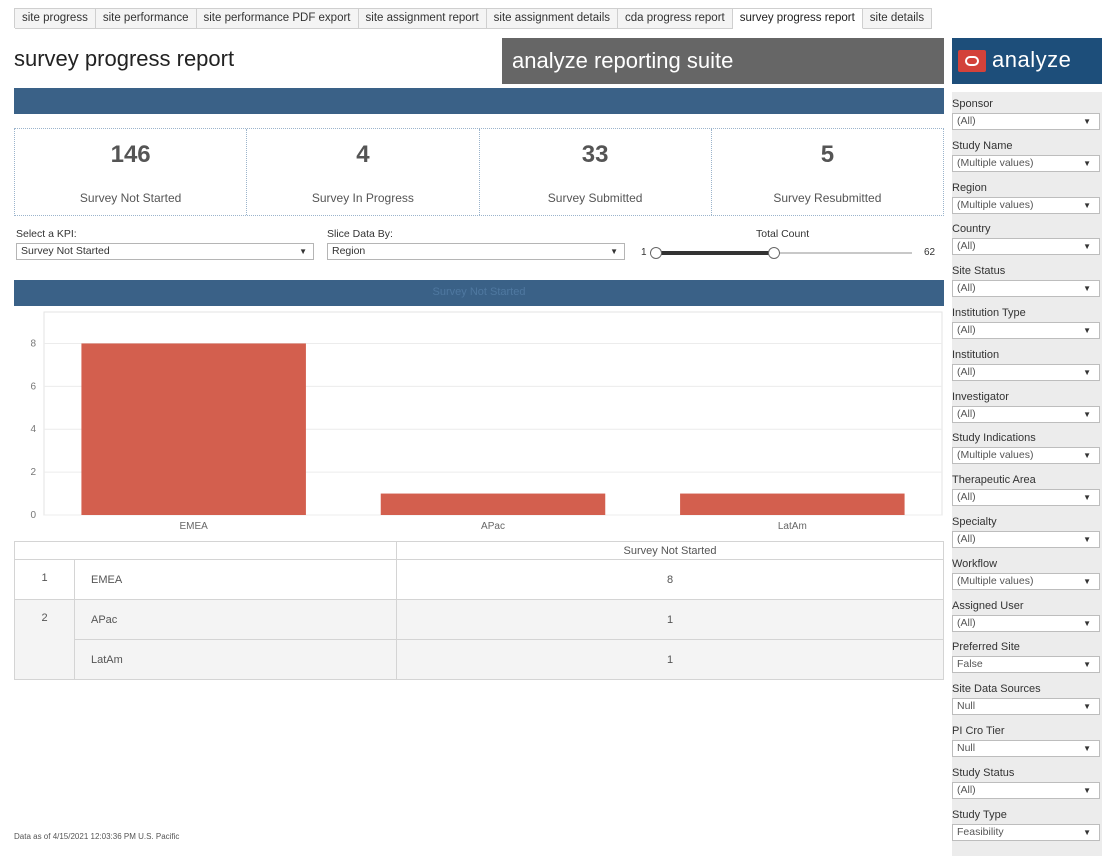 This screenshot has width=1113, height=858. Describe the element at coordinates (897, 19) in the screenshot. I see `tab-site-details: site details` at that location.